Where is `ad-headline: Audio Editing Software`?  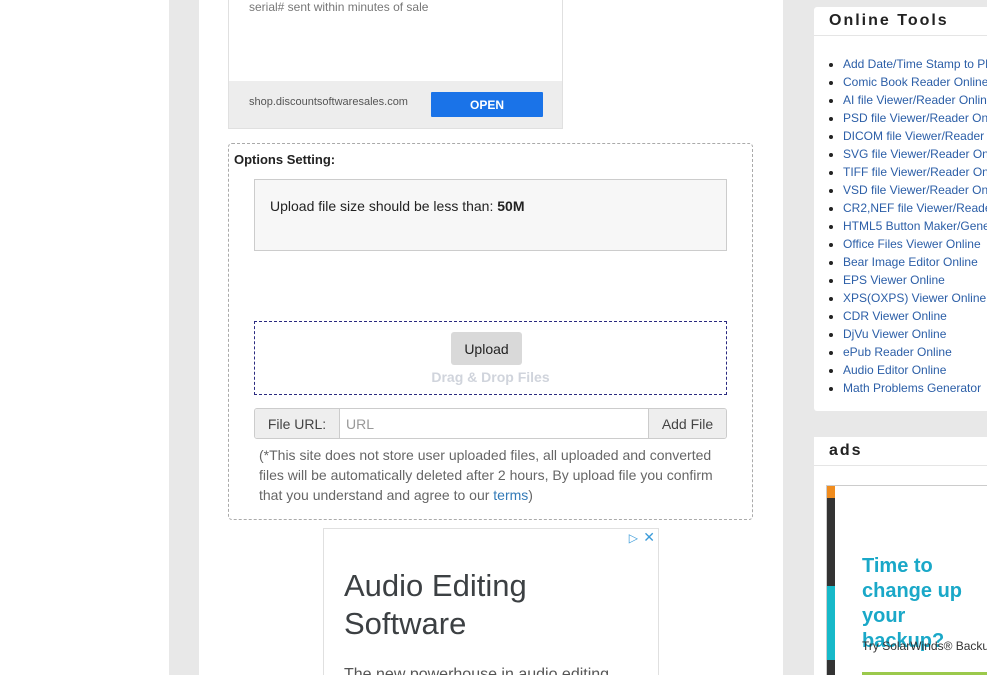 ad-headline: Audio Editing Software is located at coordinates (435, 604).